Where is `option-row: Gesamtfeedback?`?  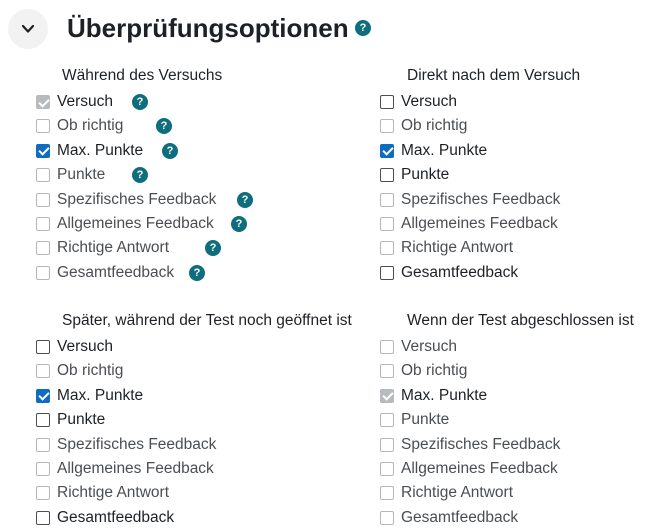
option-row: Gesamtfeedback? is located at coordinates (120, 273).